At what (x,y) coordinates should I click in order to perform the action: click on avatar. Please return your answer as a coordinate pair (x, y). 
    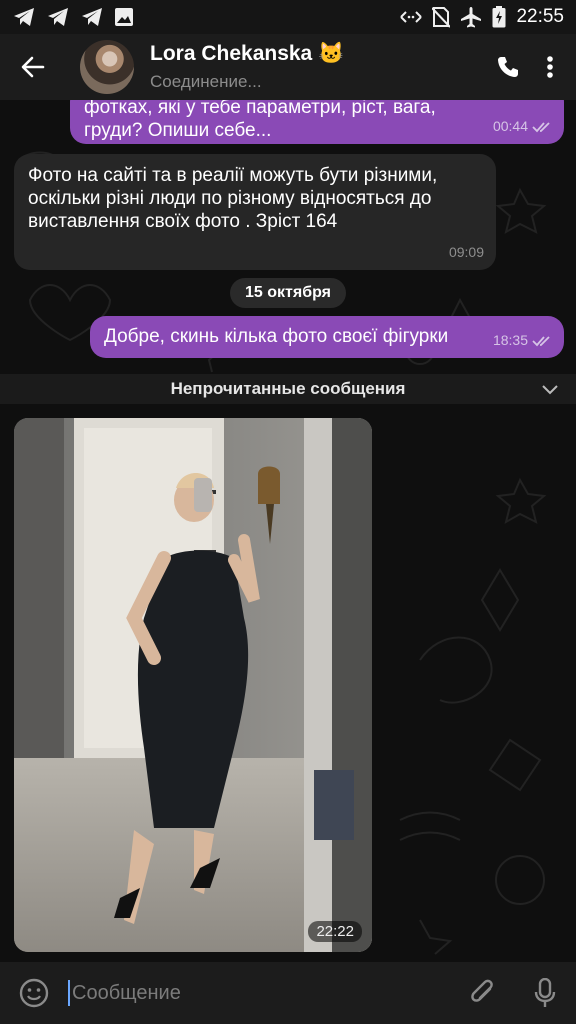
    Looking at the image, I should click on (107, 67).